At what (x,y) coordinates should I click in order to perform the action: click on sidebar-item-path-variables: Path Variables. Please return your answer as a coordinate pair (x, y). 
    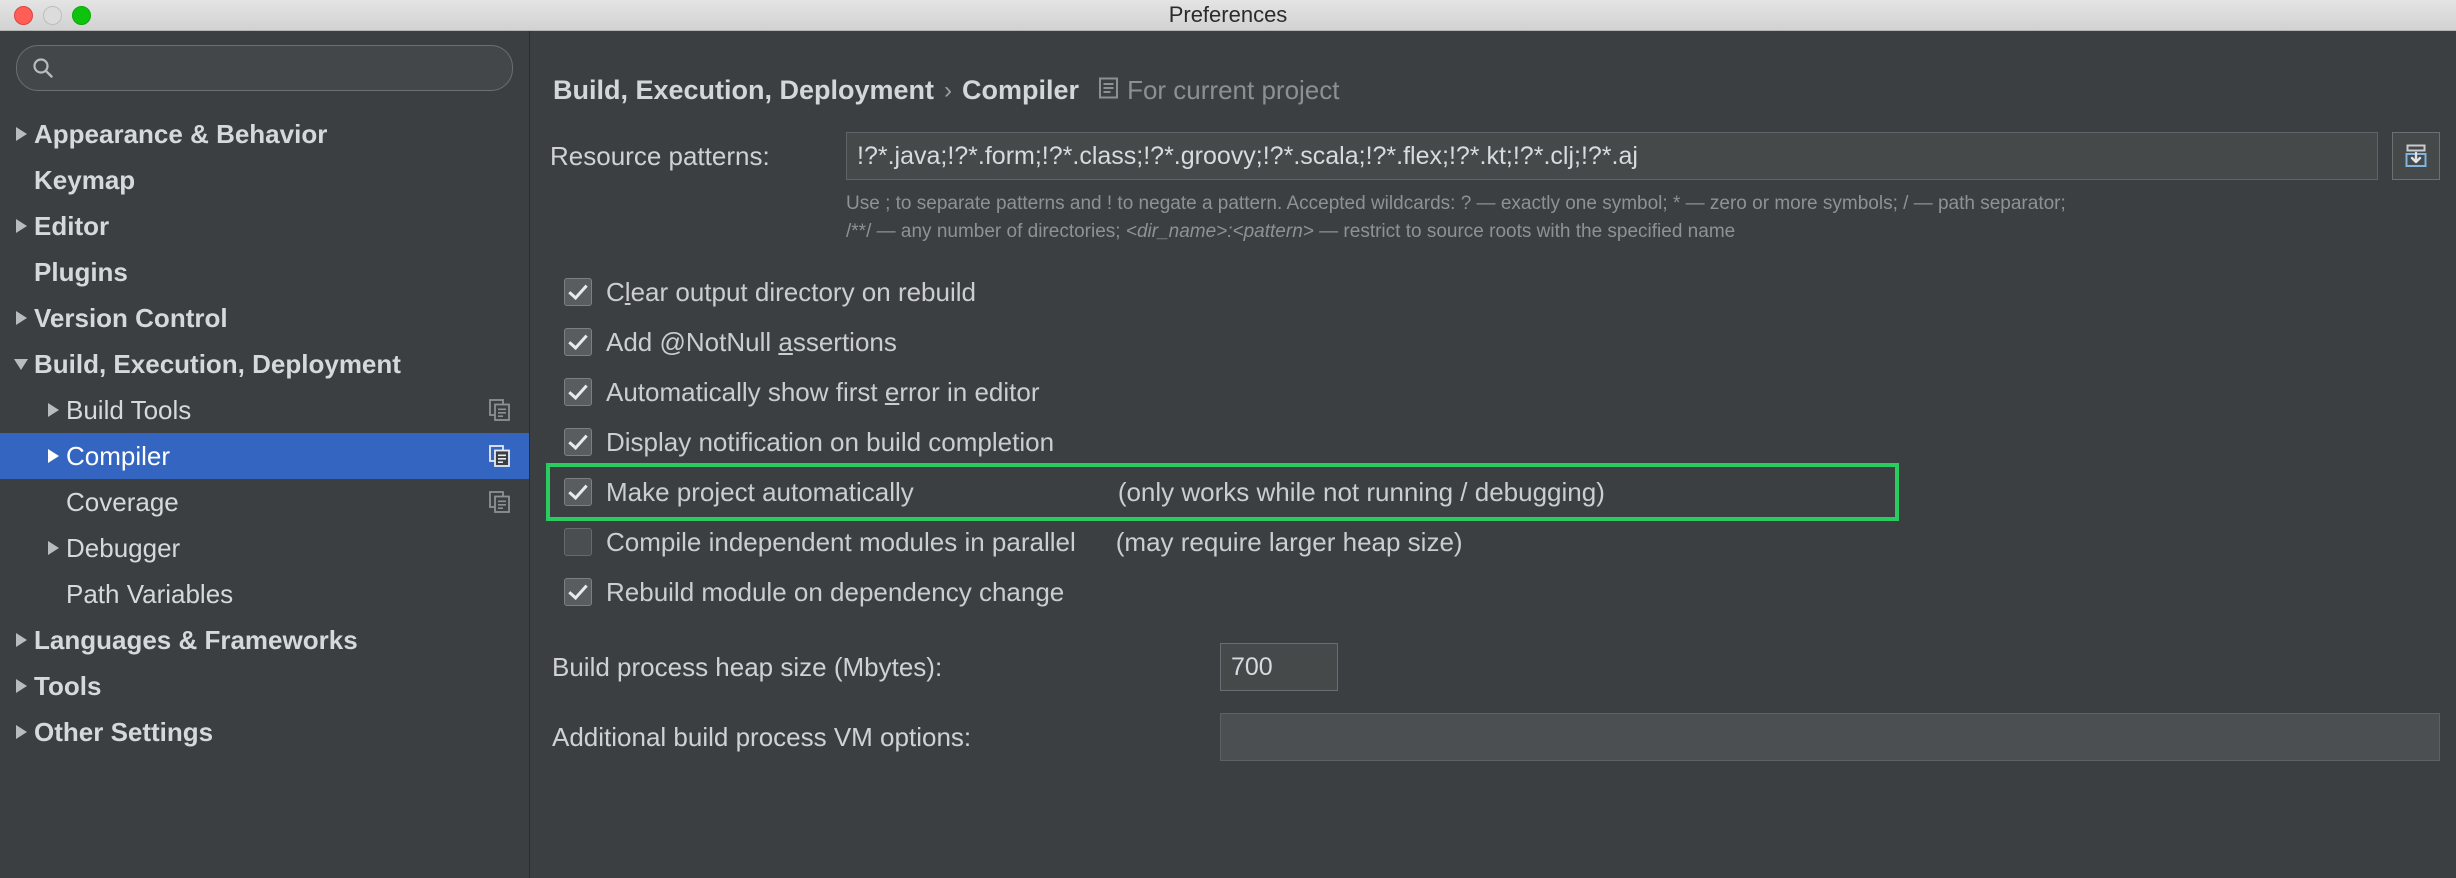
    Looking at the image, I should click on (264, 594).